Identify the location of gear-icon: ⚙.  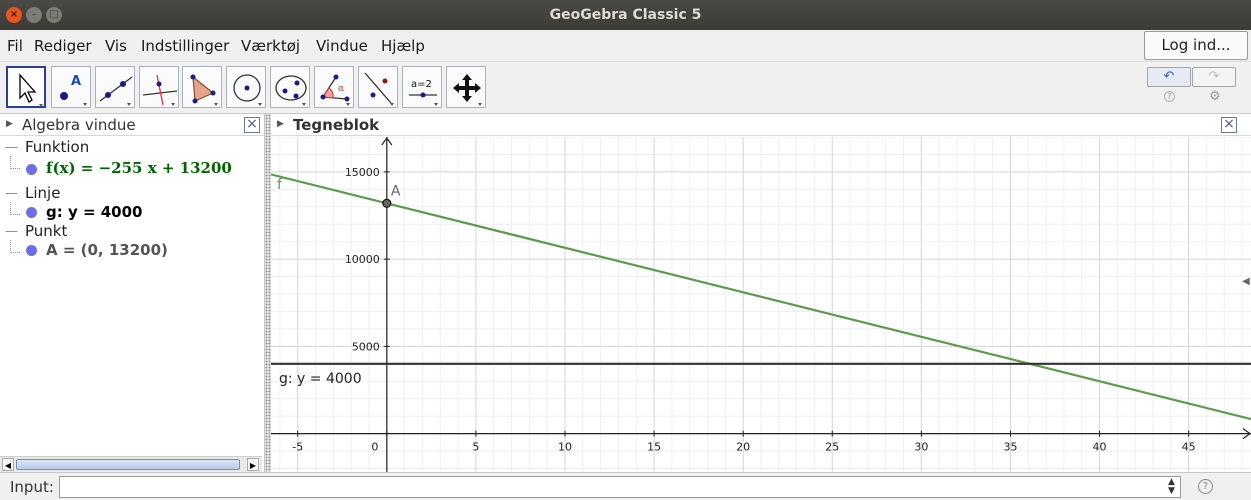
(1215, 96).